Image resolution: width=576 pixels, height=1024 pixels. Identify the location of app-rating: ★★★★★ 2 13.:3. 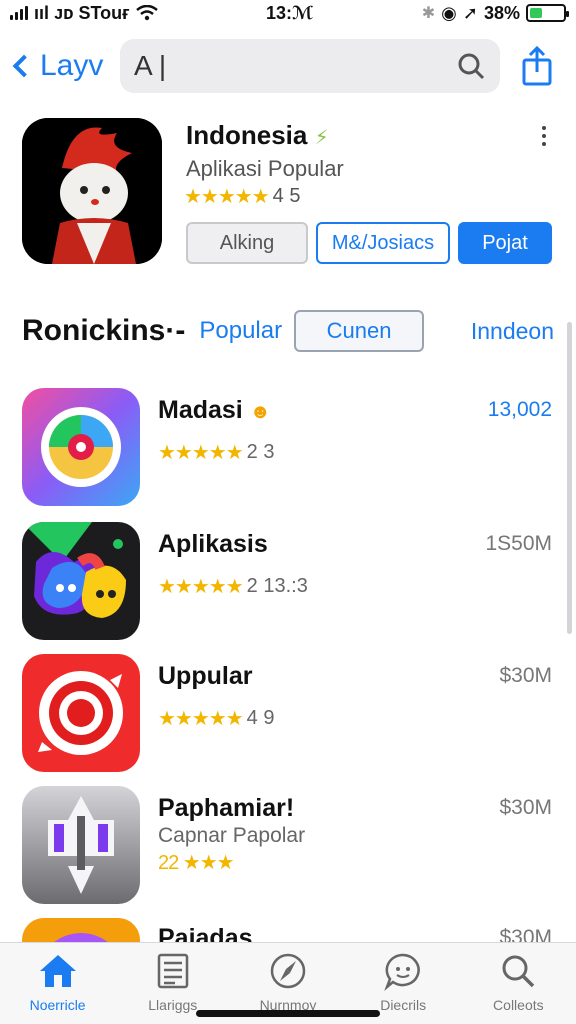
(233, 586).